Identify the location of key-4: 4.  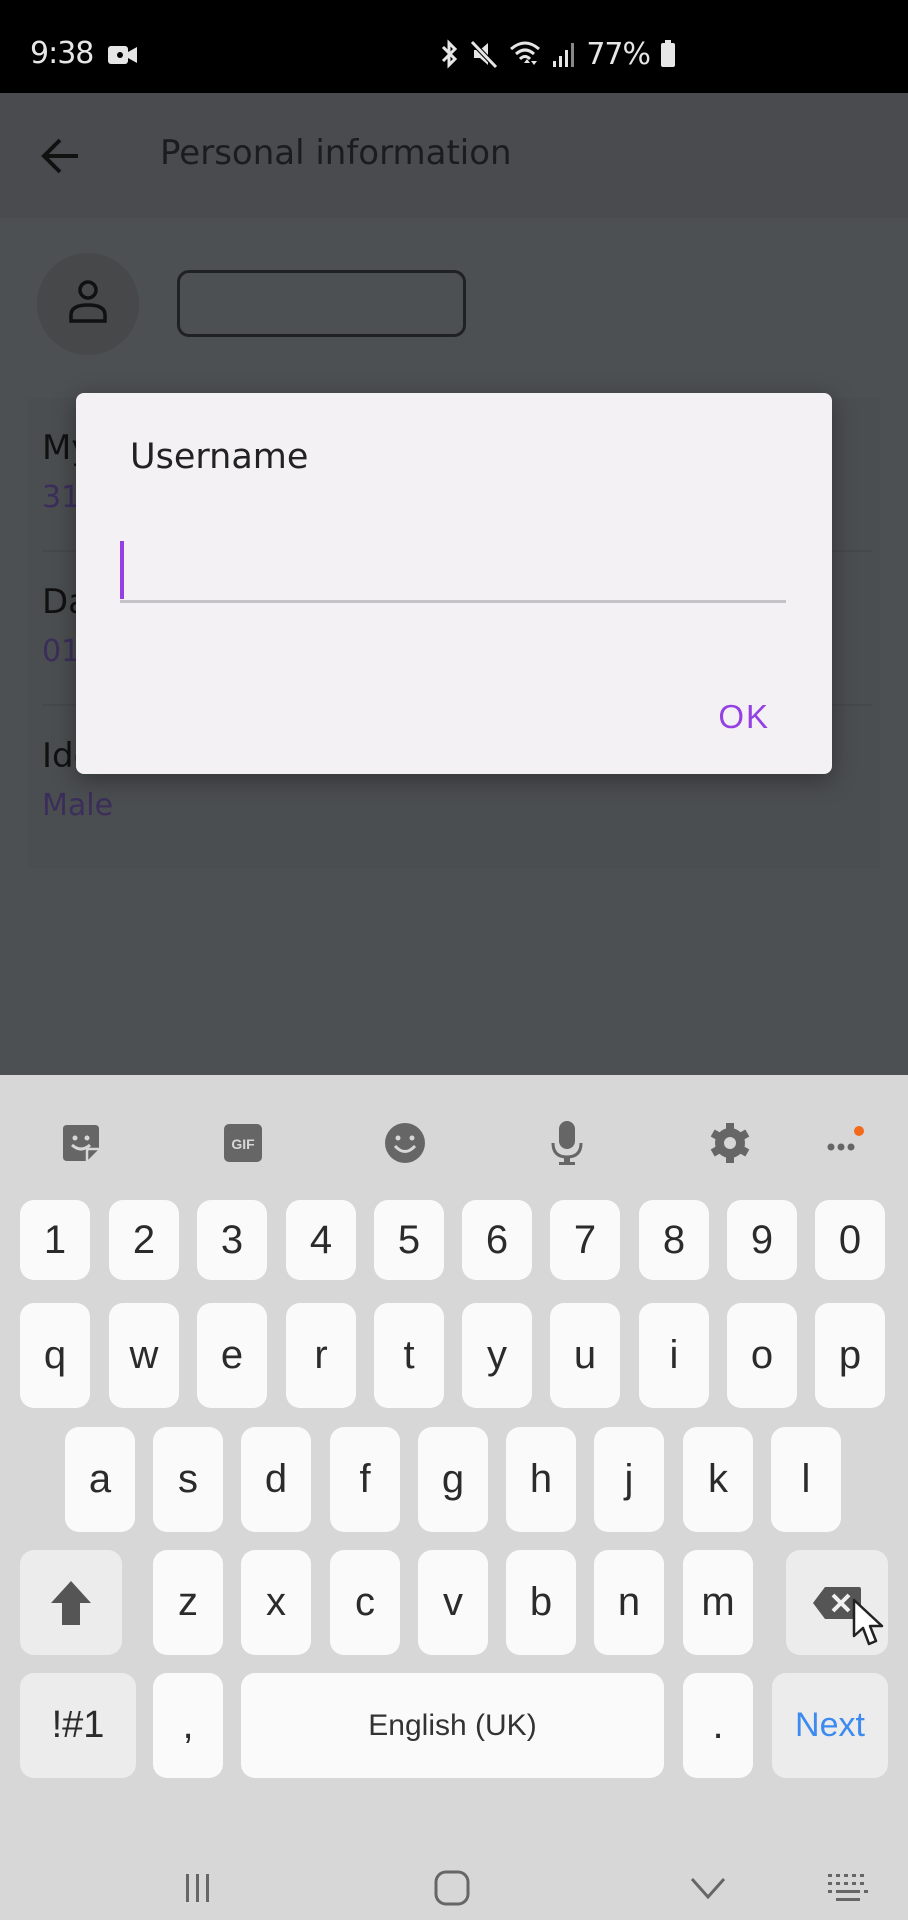
(321, 1240).